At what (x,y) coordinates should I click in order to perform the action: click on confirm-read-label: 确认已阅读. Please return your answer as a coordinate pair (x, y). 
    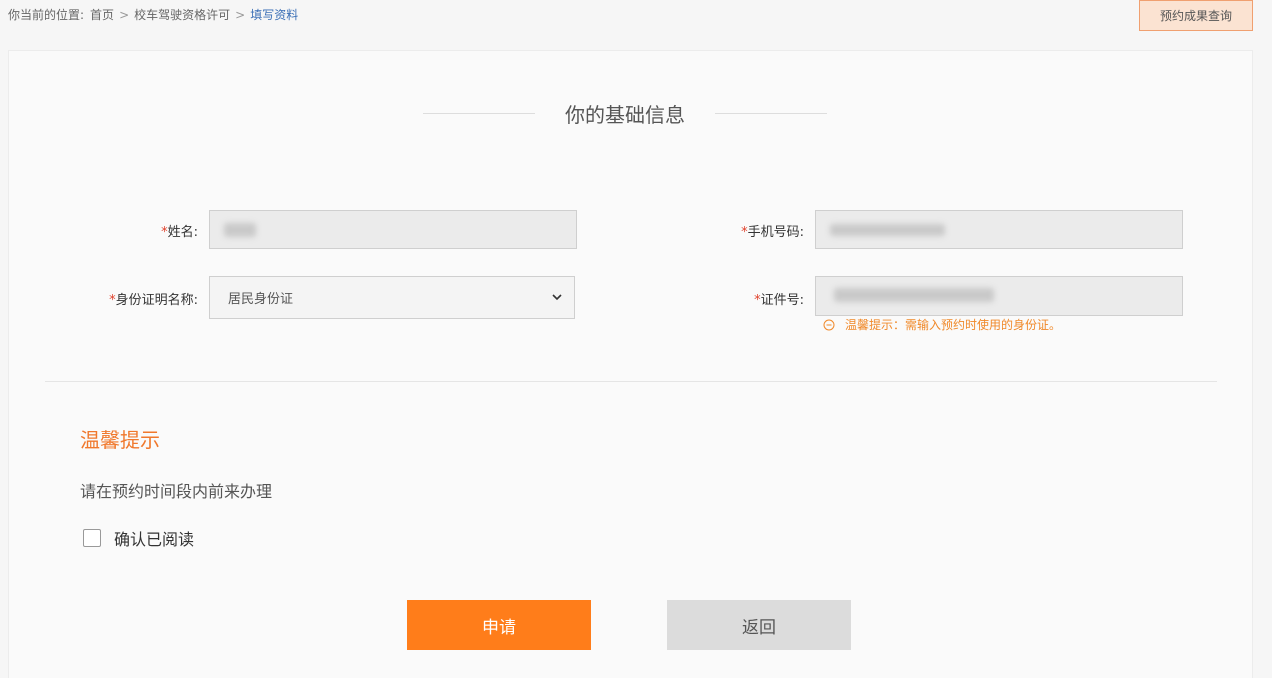
    Looking at the image, I should click on (154, 538).